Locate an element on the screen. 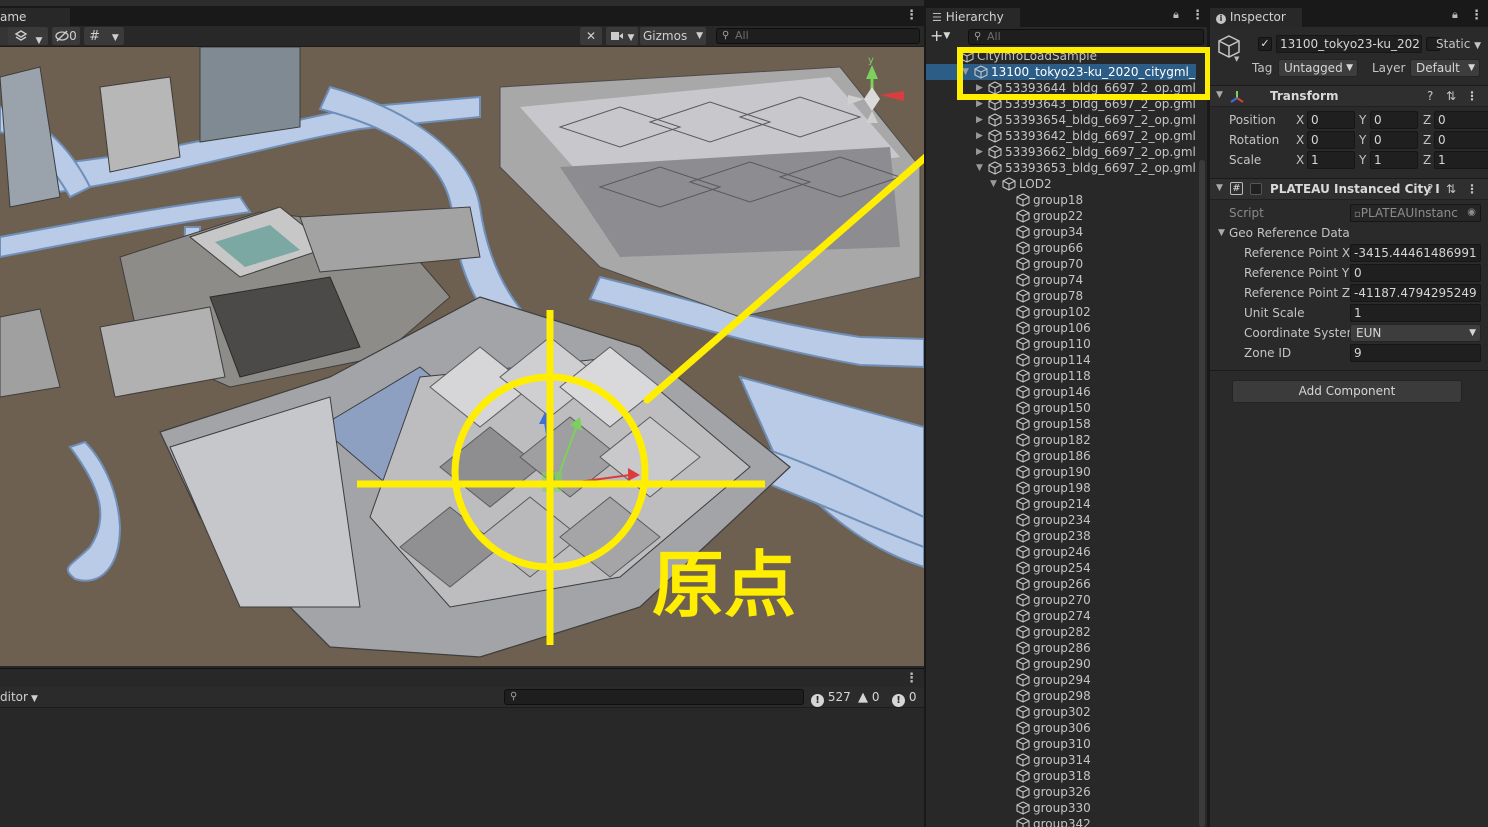 Image resolution: width=1488 pixels, height=827 pixels. hierarchy-item: group78 is located at coordinates (1061, 296).